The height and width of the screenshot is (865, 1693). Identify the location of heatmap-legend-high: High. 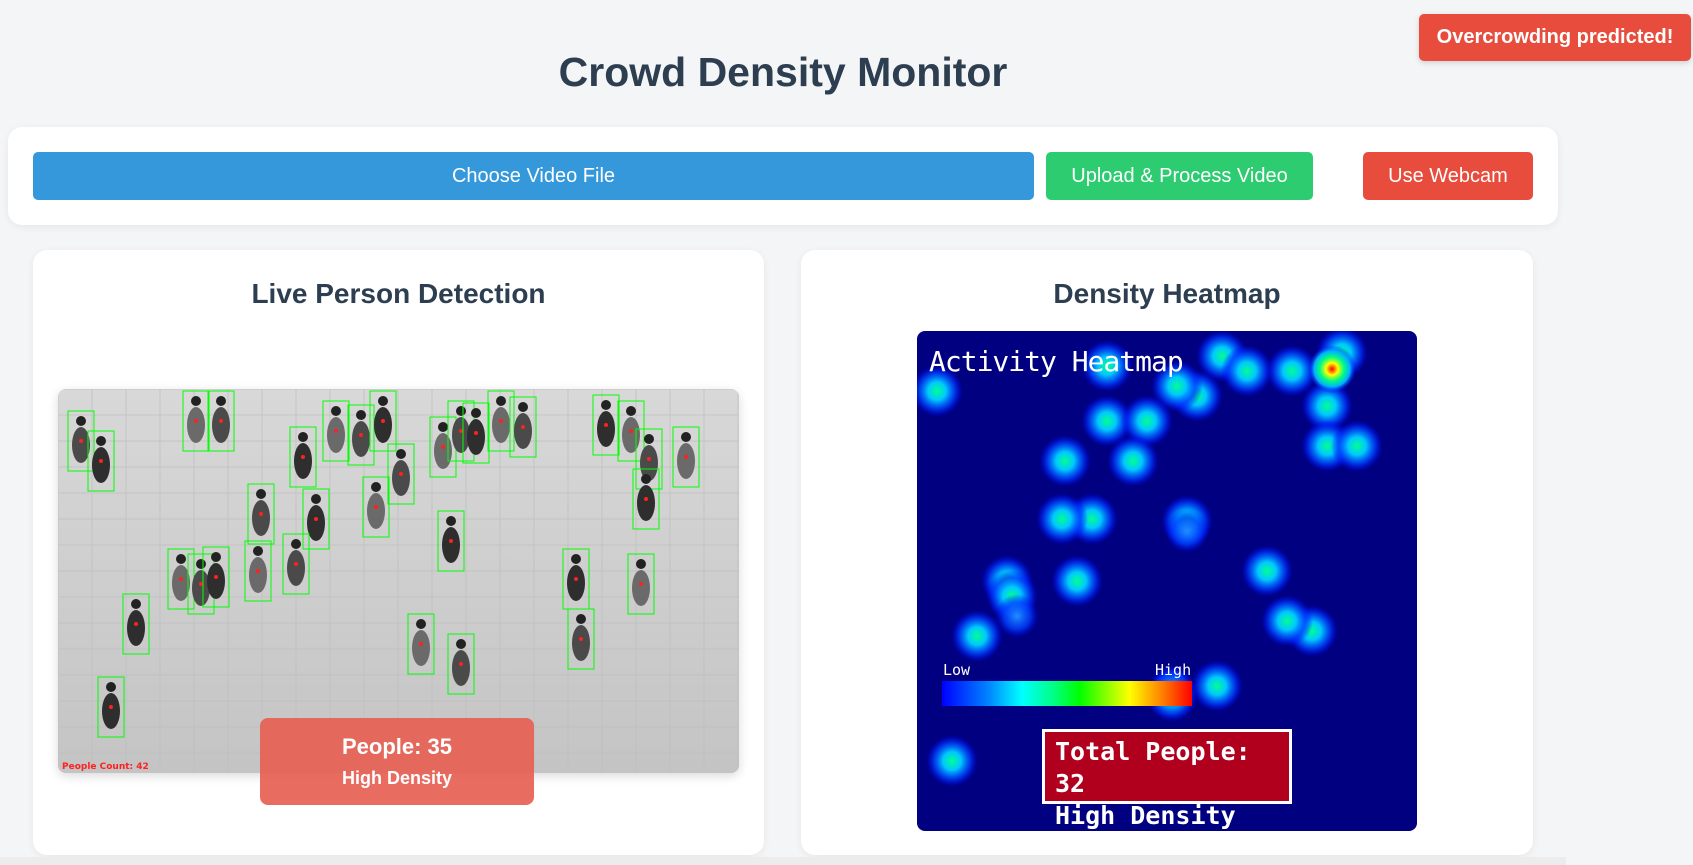
(1173, 670).